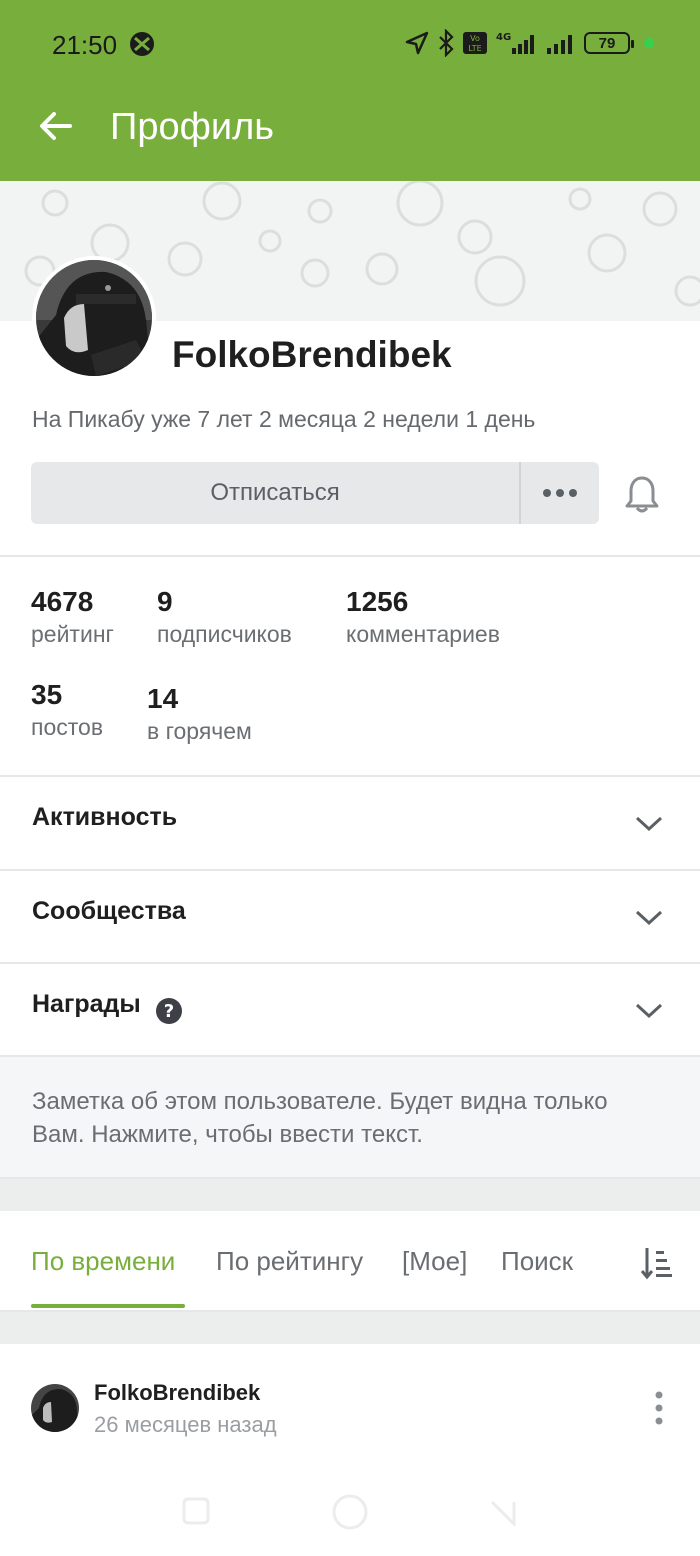 This screenshot has height=1556, width=700. I want to click on tab-by-rating: По рейтингу, so click(289, 1261).